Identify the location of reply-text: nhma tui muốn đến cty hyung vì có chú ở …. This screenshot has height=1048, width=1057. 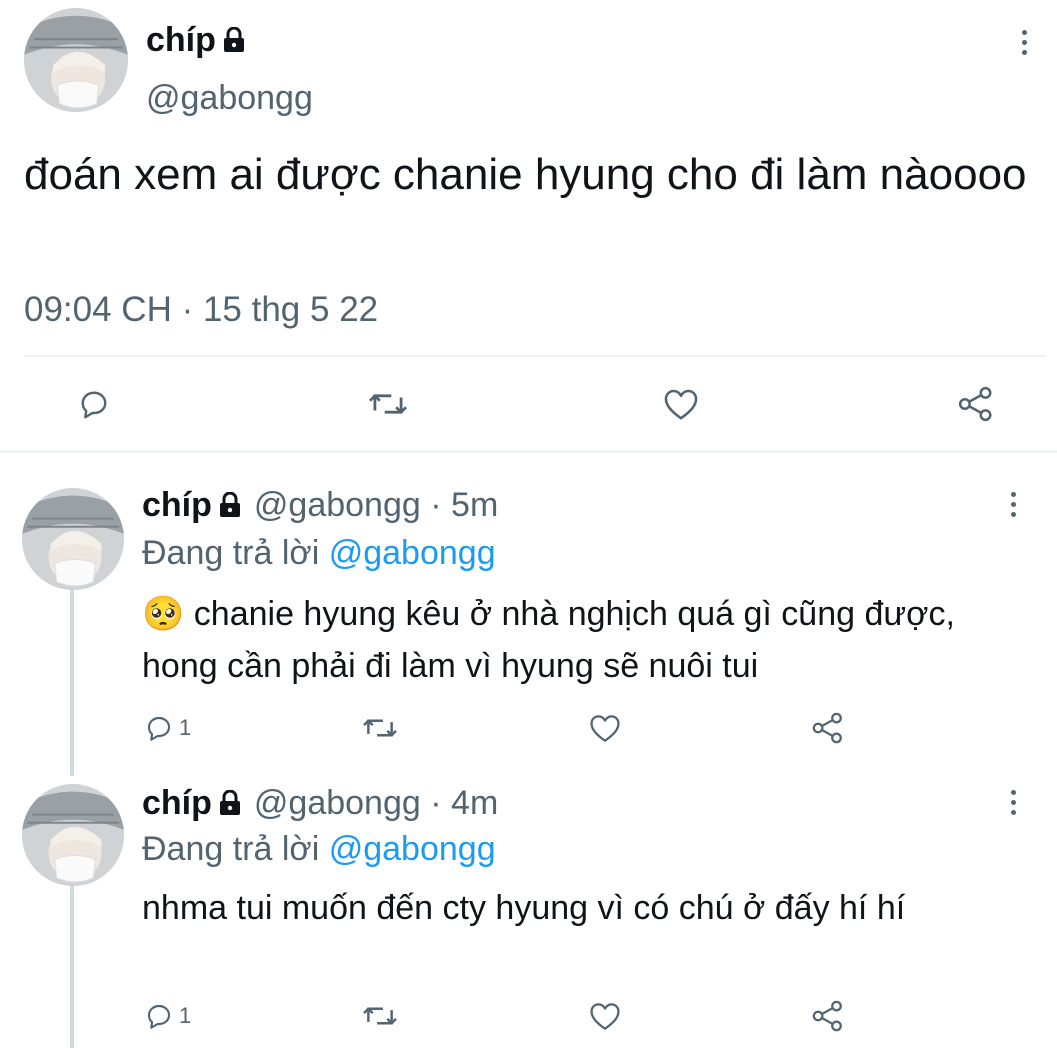
(524, 908).